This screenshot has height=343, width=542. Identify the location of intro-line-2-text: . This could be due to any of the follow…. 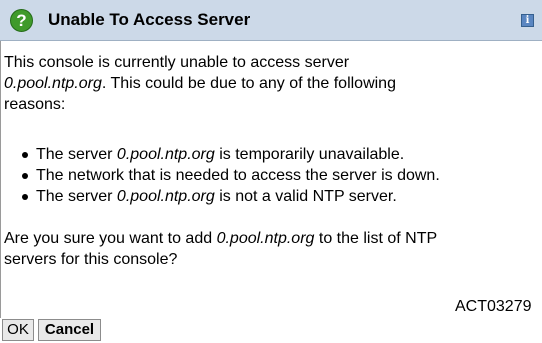
(248, 83).